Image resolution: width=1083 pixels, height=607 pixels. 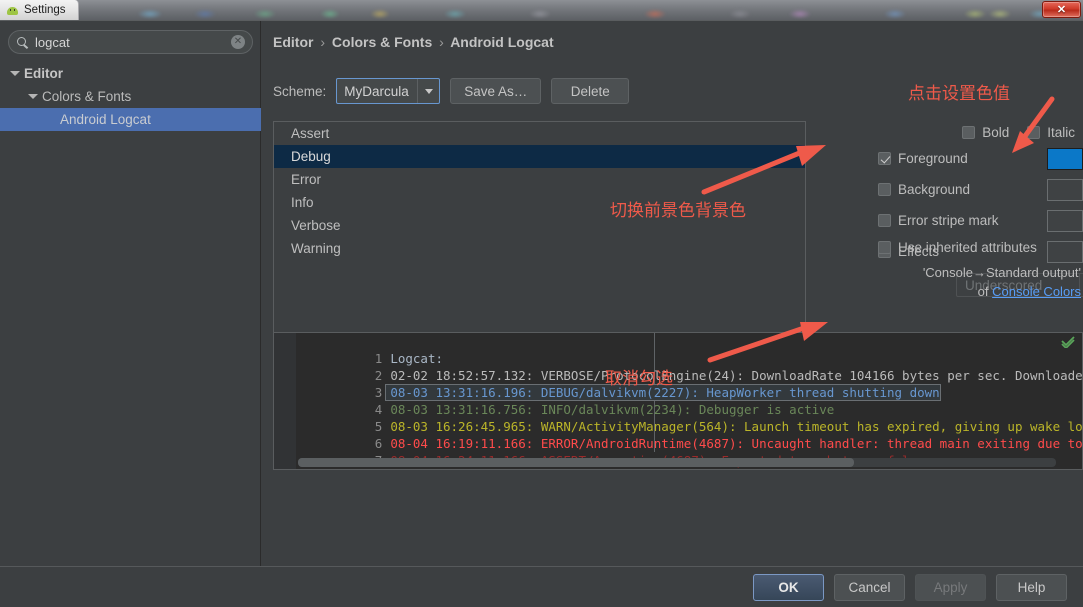 What do you see at coordinates (502, 42) in the screenshot?
I see `breadcrumb-part-3: Android Logcat` at bounding box center [502, 42].